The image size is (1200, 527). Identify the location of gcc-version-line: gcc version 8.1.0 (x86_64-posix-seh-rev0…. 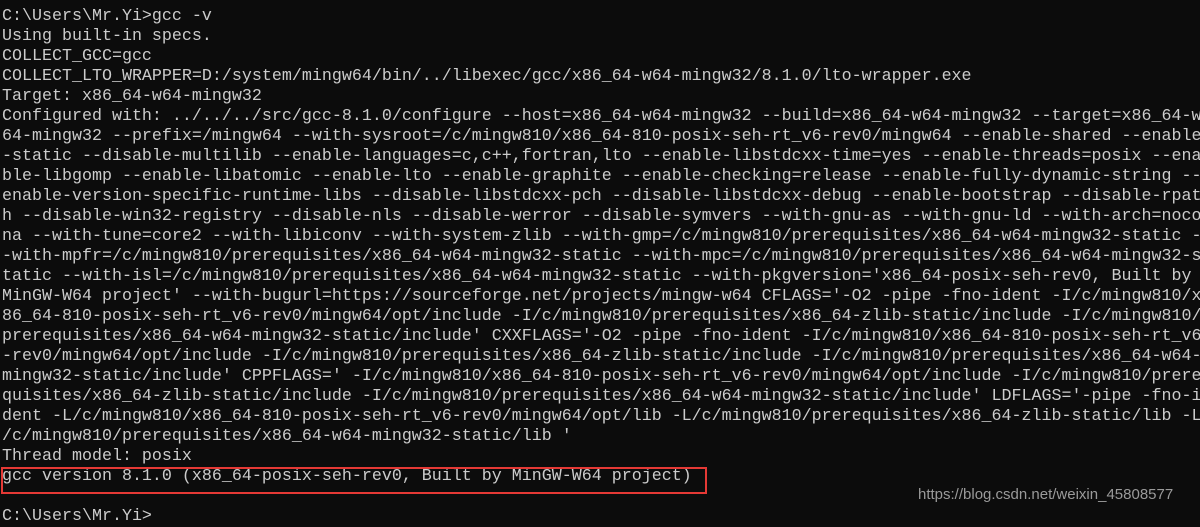
(347, 476).